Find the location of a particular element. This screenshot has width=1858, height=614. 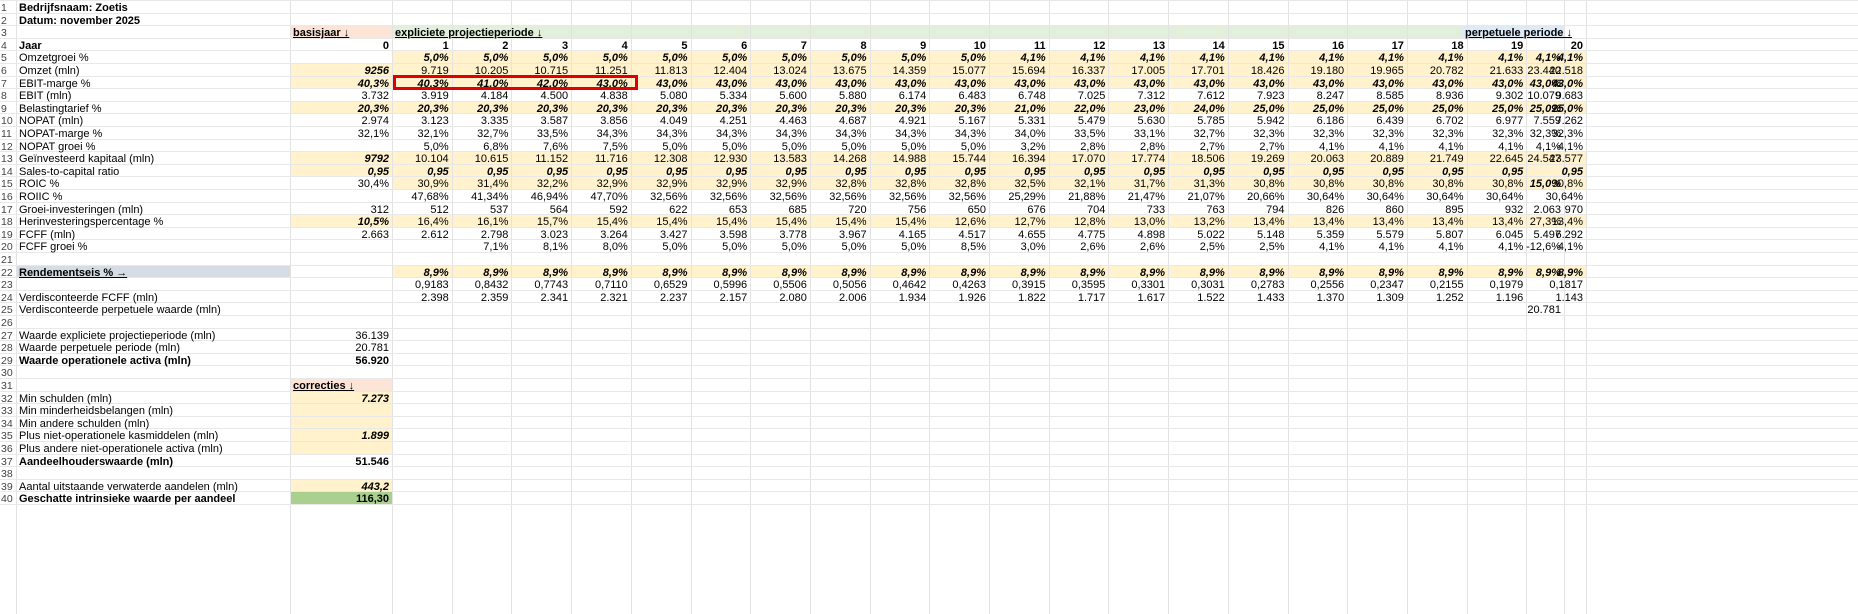

discounted-fcff-value: 2.237 is located at coordinates (661, 298).